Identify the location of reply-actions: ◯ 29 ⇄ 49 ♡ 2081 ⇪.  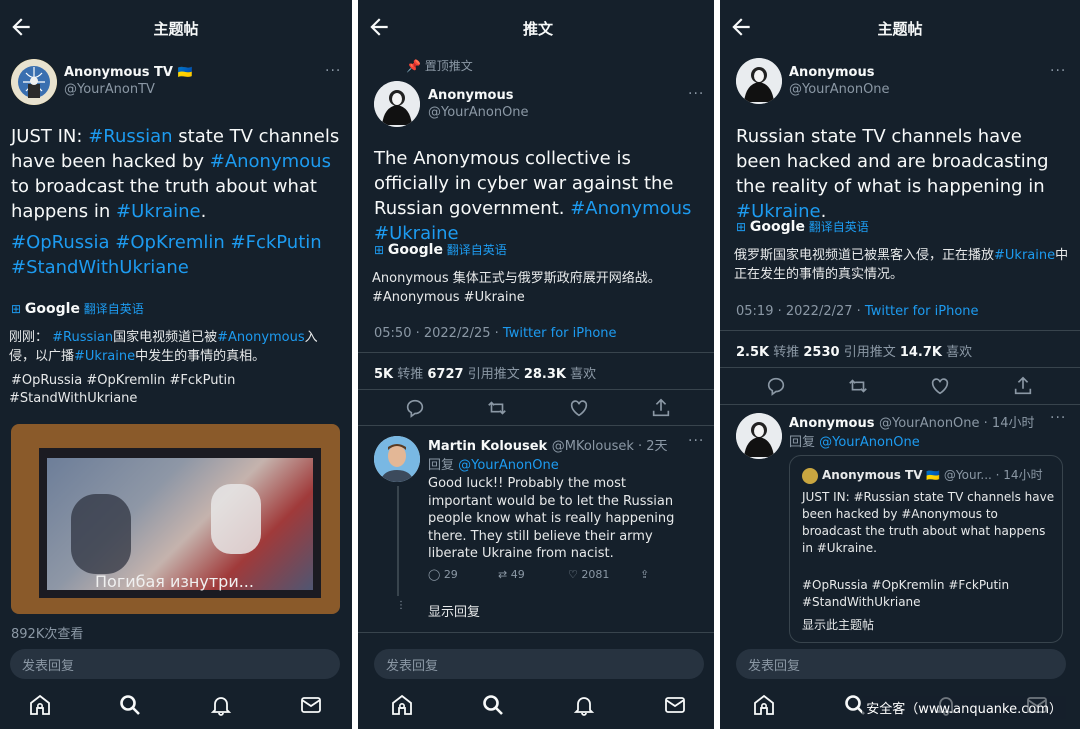
(558, 577).